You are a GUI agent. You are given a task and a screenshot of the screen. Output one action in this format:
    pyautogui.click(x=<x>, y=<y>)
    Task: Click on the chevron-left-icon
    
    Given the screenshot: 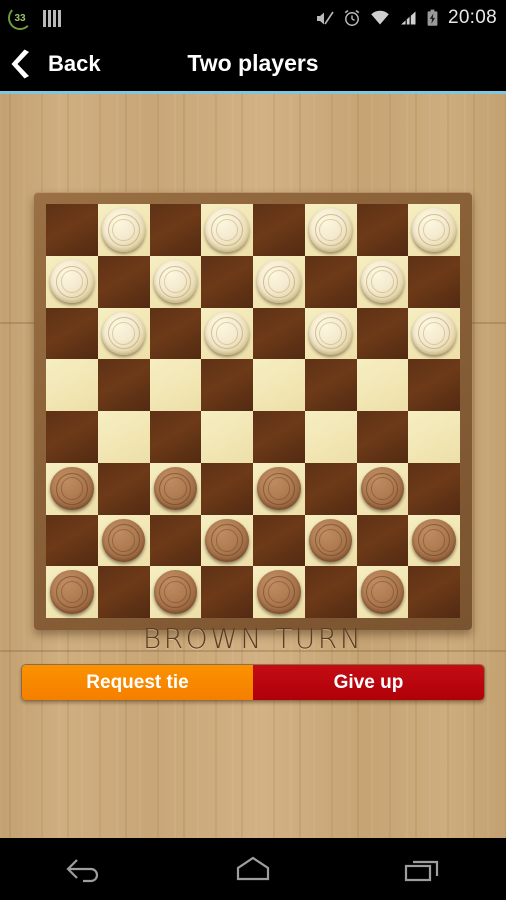 What is the action you would take?
    pyautogui.click(x=20, y=63)
    